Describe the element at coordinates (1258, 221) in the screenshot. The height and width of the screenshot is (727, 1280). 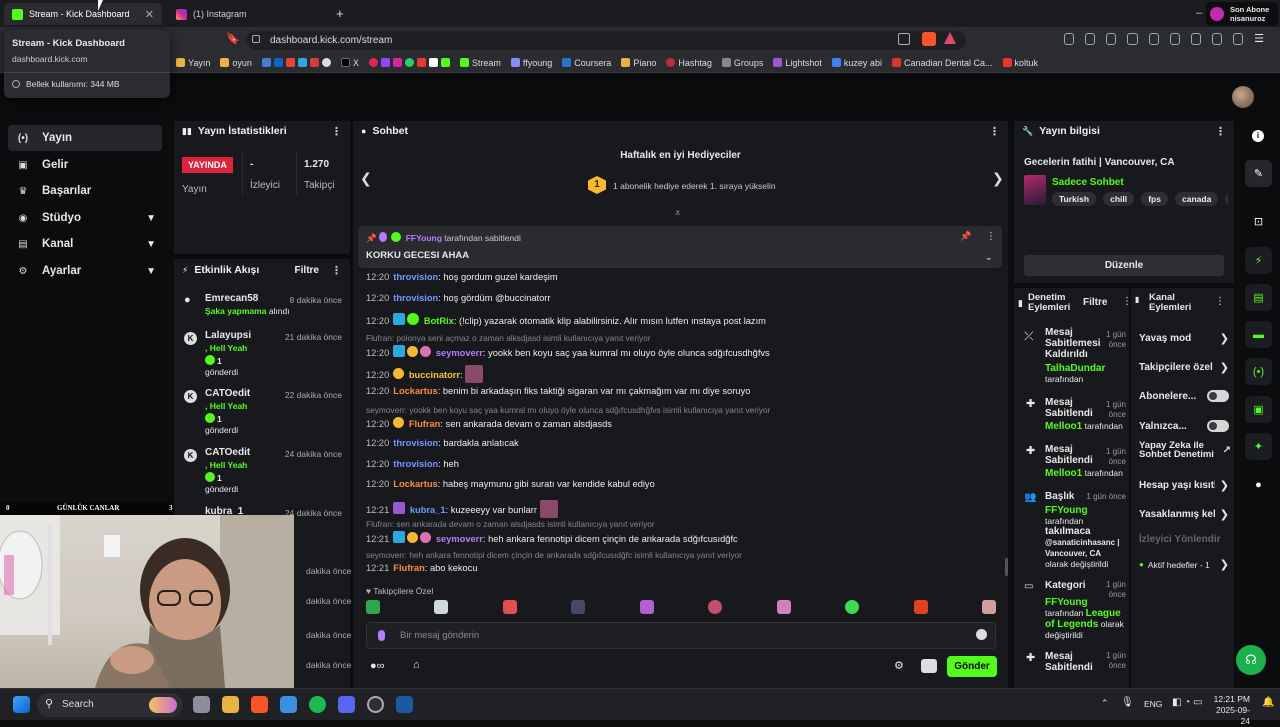
I see `screen-icon: ⊡` at that location.